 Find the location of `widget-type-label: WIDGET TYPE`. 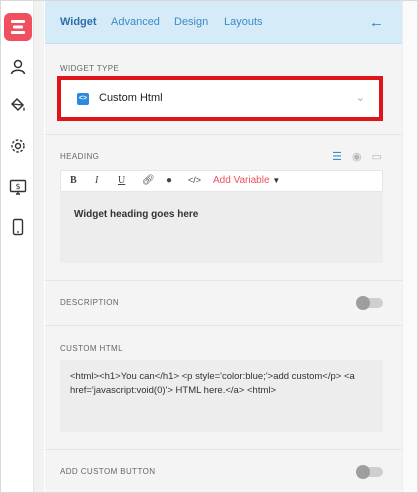

widget-type-label: WIDGET TYPE is located at coordinates (90, 68).